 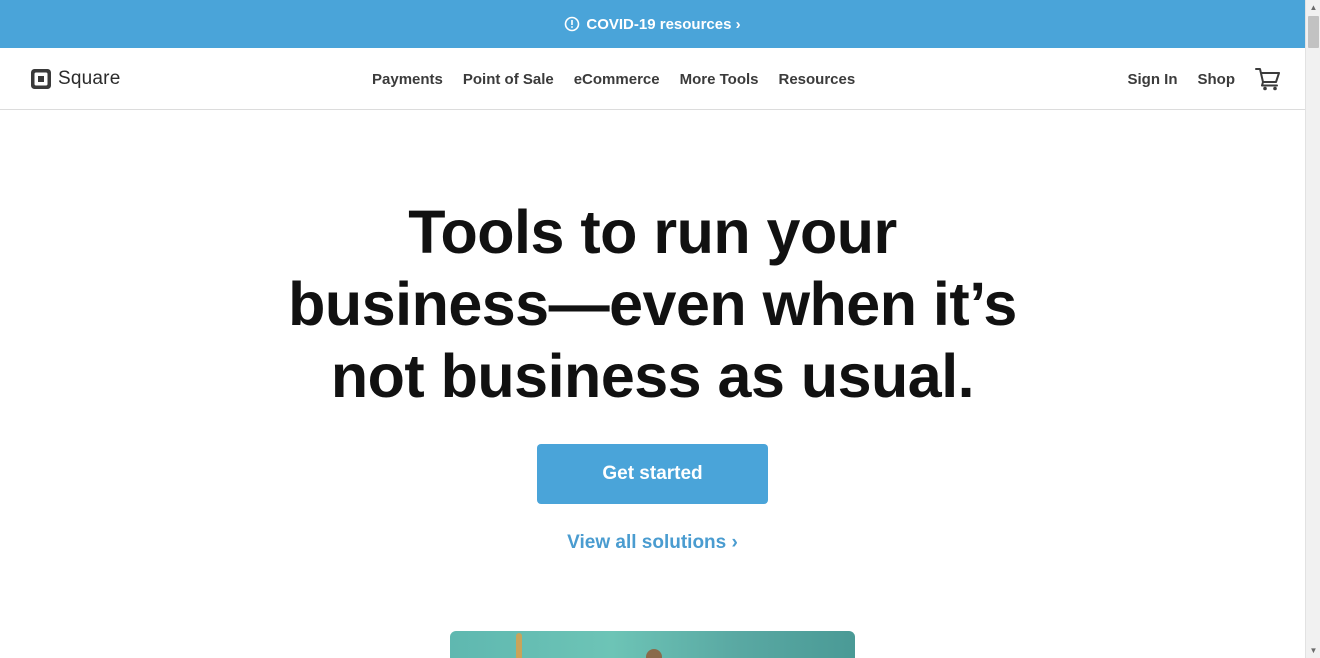 I want to click on covid-banner: COVID-19 resources ›, so click(x=652, y=24).